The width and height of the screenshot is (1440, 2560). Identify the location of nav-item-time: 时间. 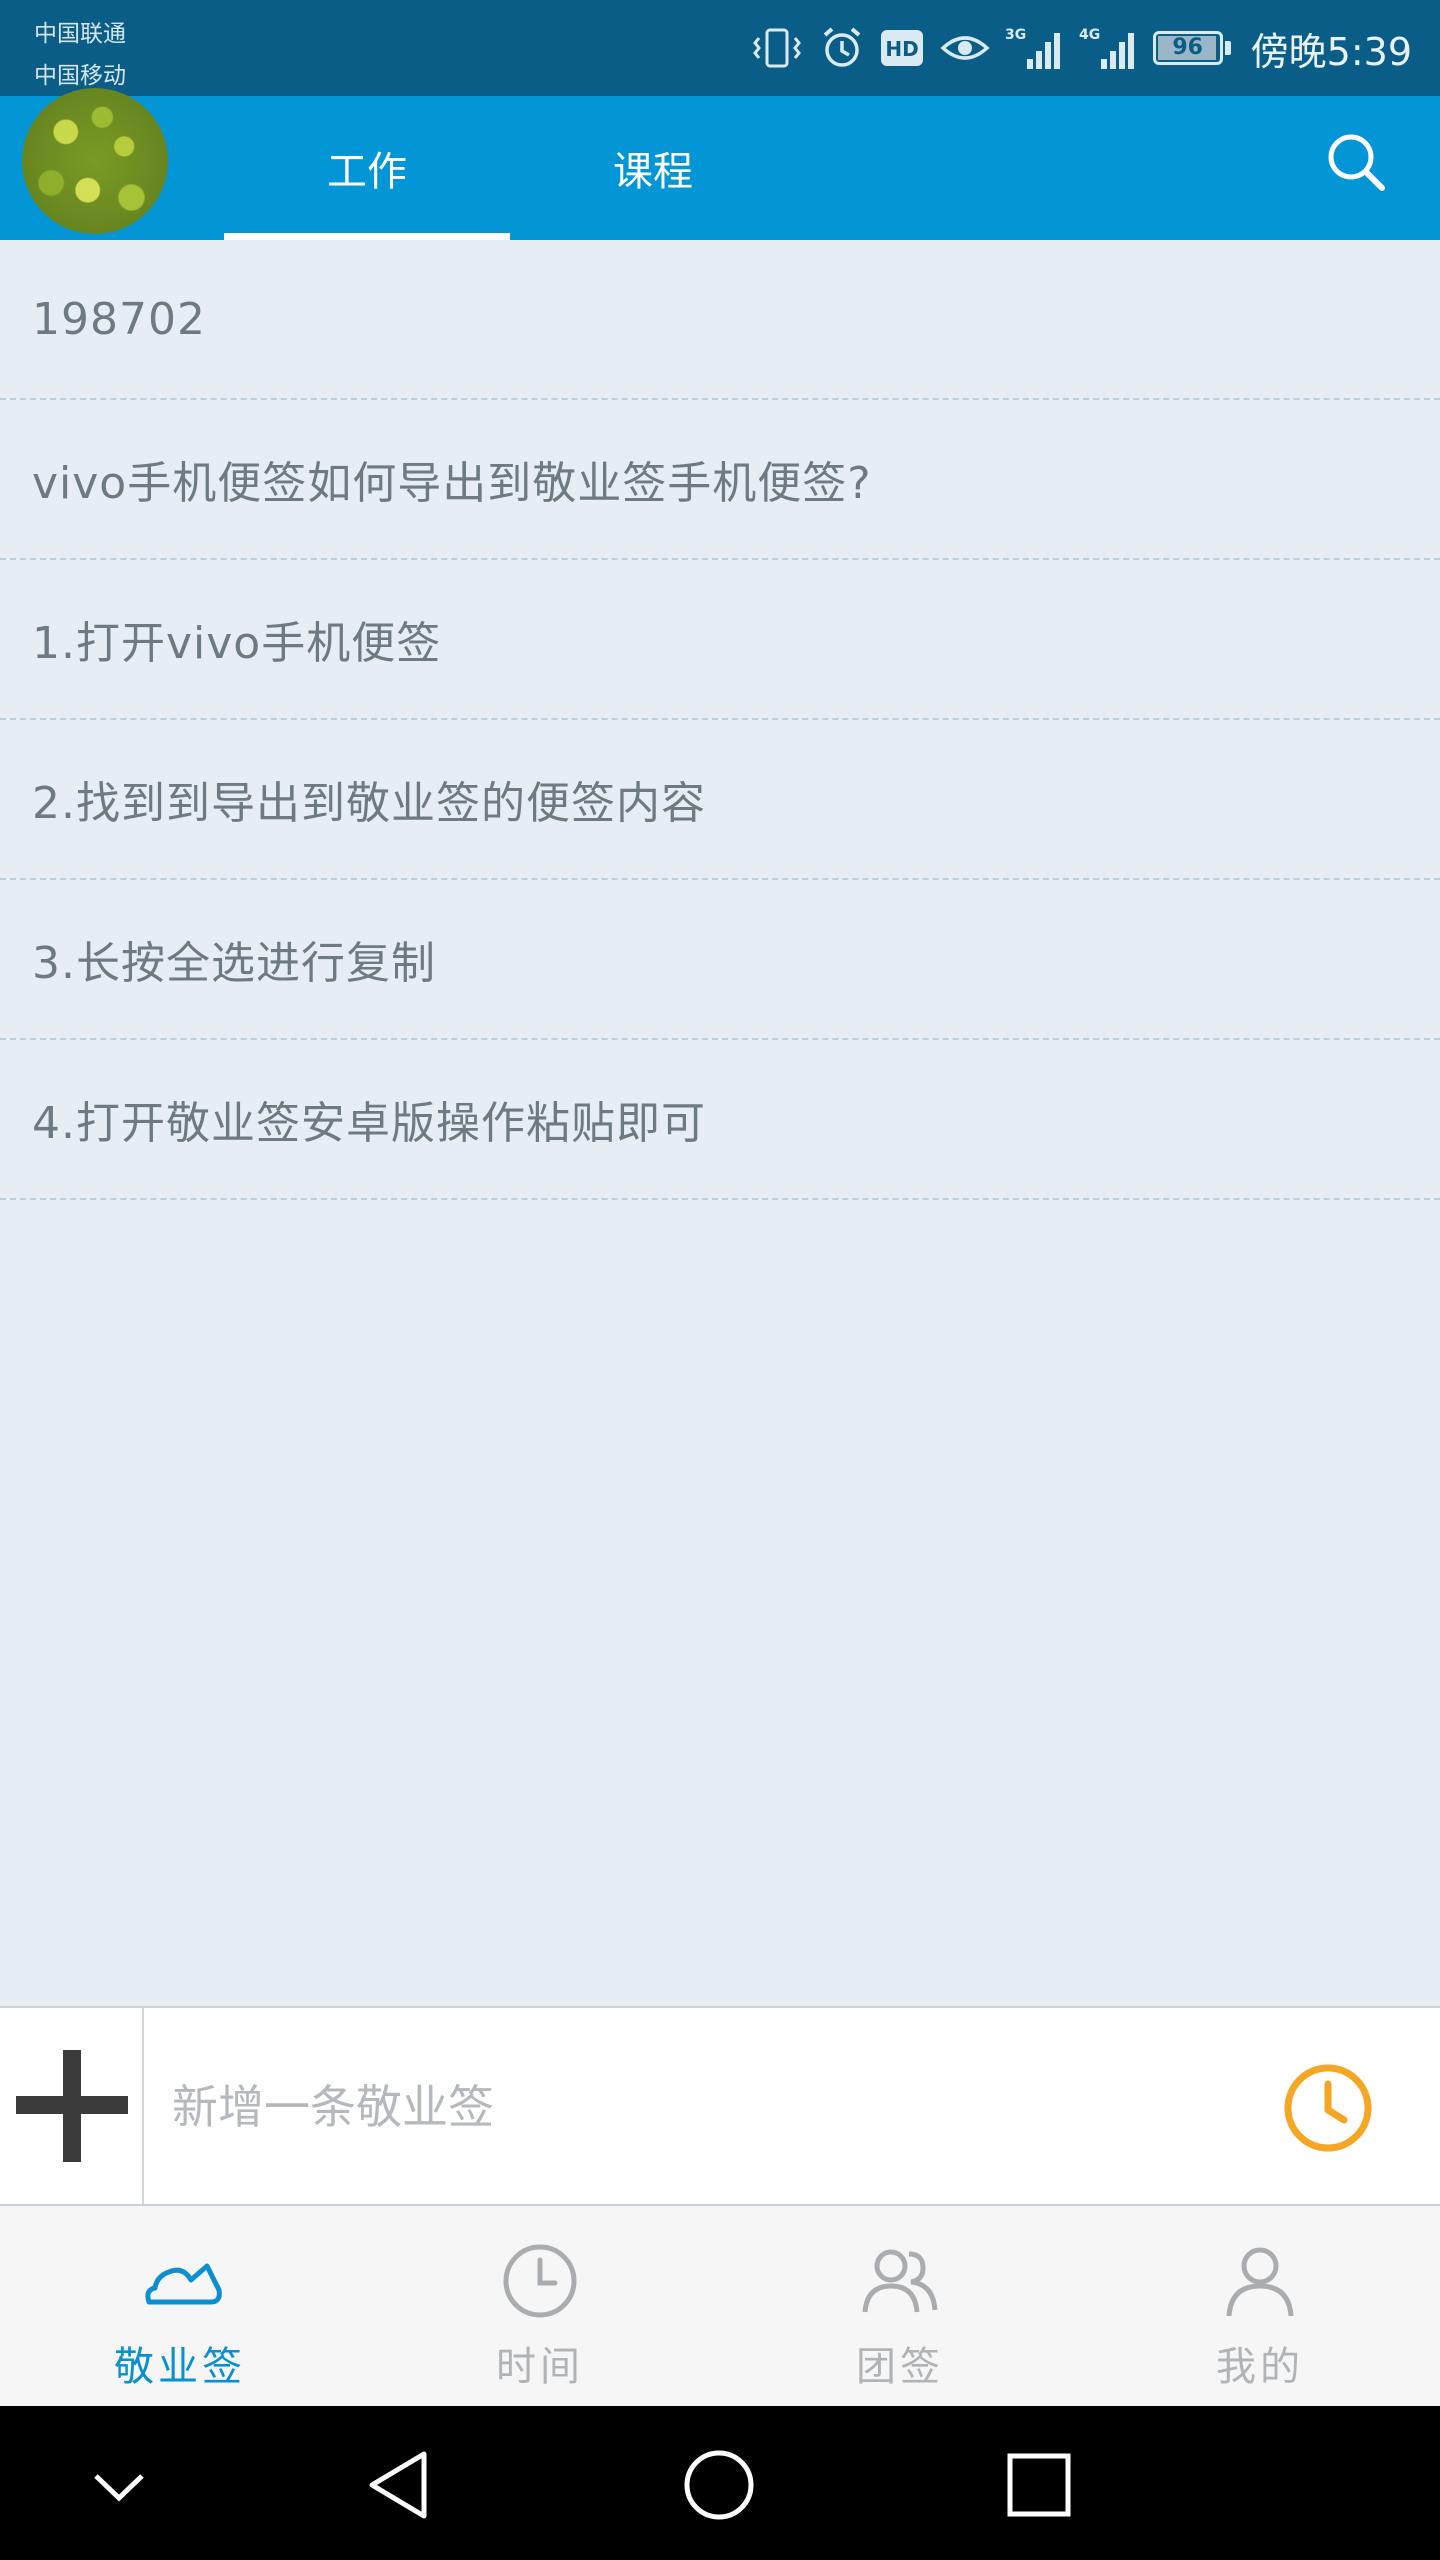
(540, 2306).